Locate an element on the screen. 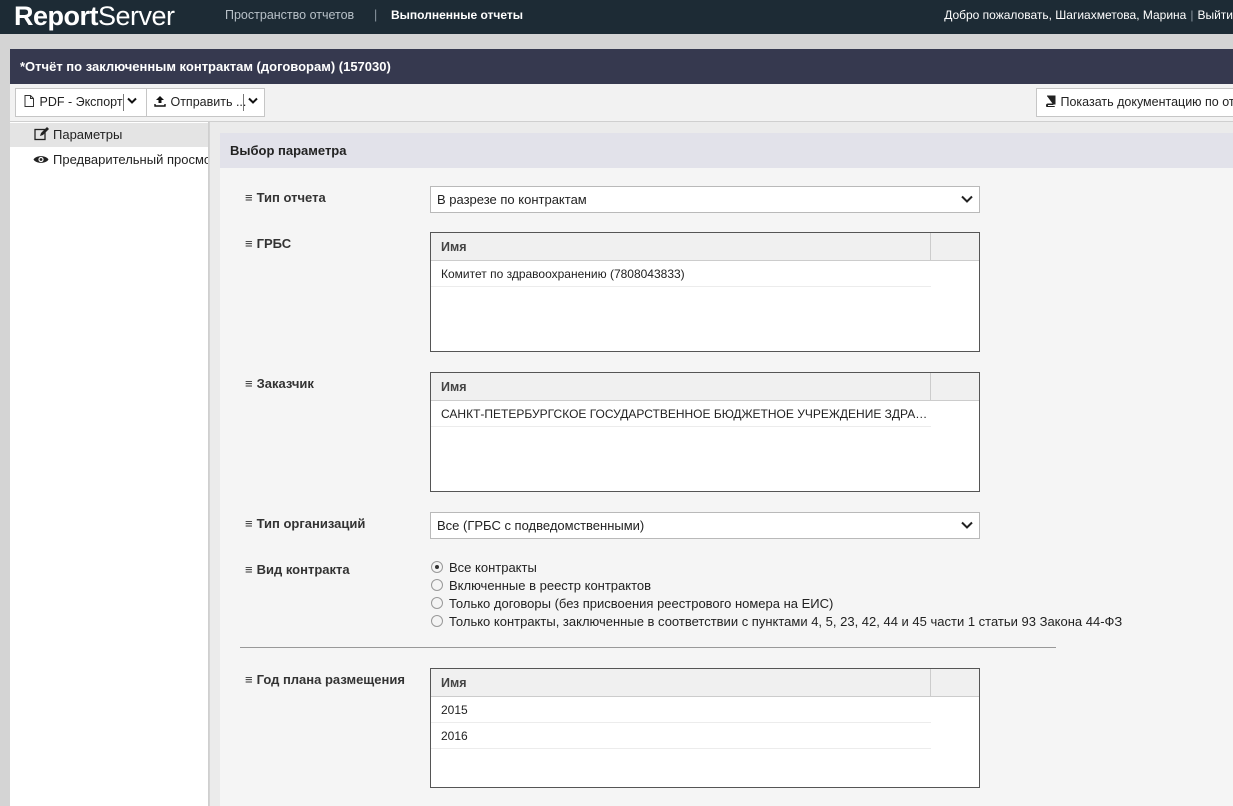 The width and height of the screenshot is (1233, 806). param-label-report-type: ≡ Тип отчета is located at coordinates (285, 197).